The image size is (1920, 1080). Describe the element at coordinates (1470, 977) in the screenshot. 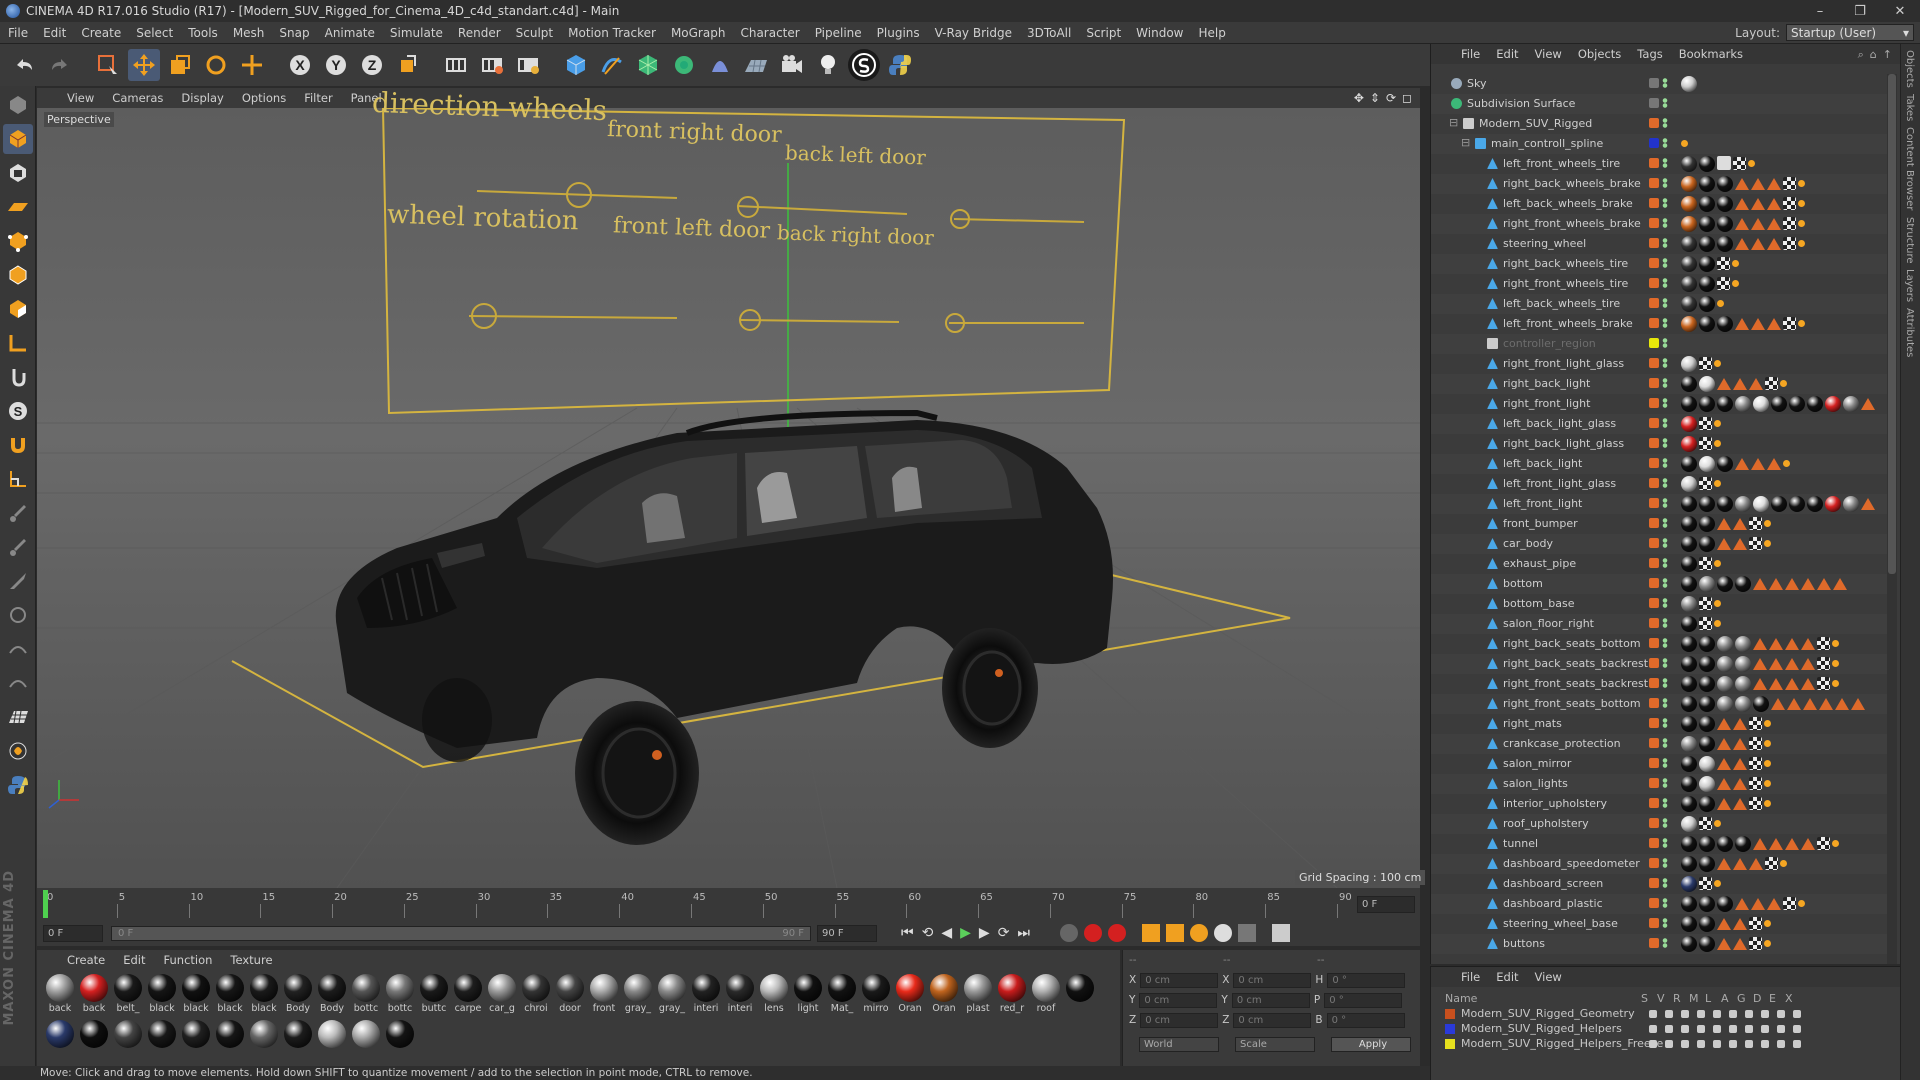

I see `layer-menu-file: File` at that location.